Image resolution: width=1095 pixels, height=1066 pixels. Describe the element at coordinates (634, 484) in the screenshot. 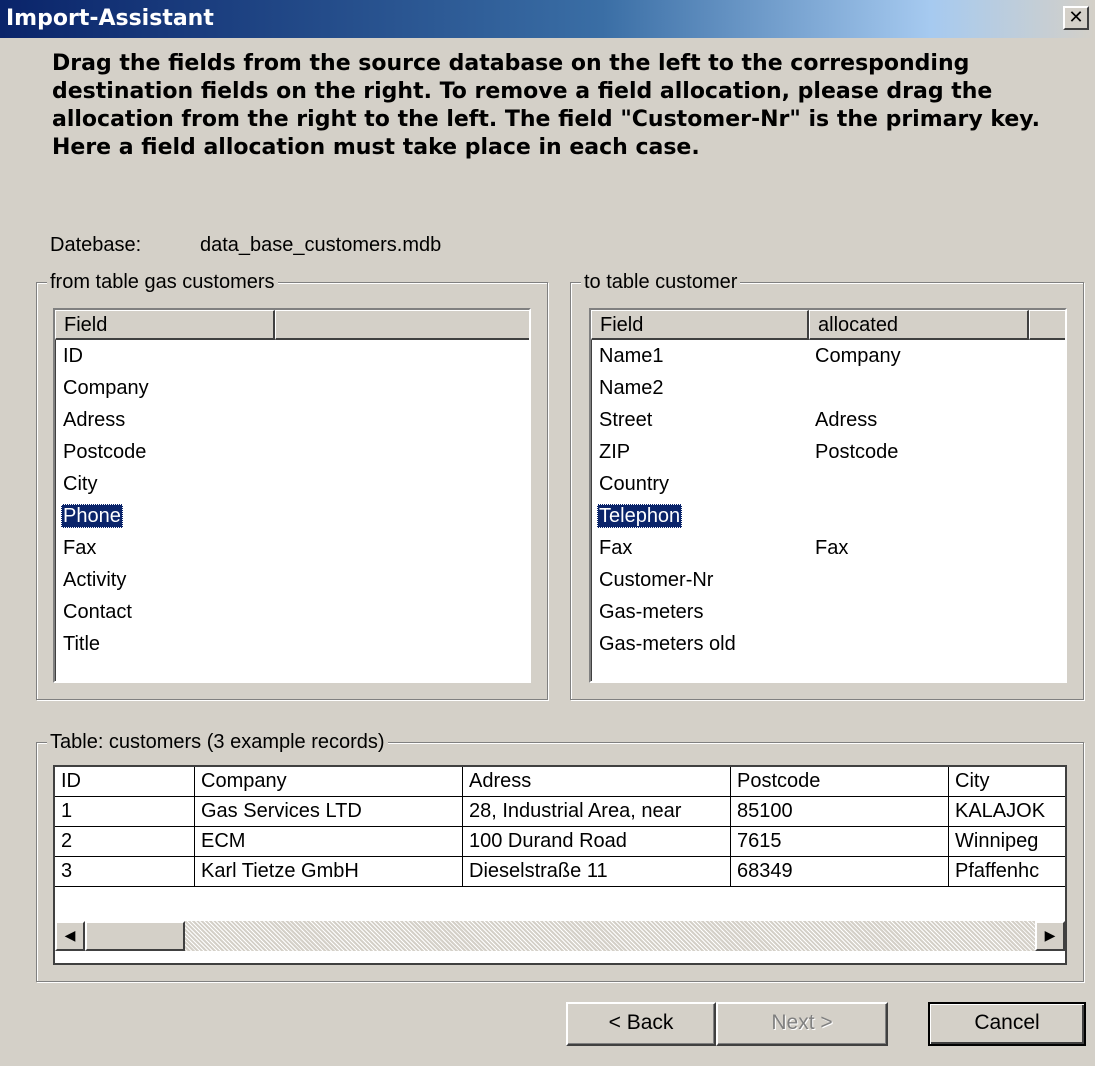

I see `destination-field-item: Country` at that location.